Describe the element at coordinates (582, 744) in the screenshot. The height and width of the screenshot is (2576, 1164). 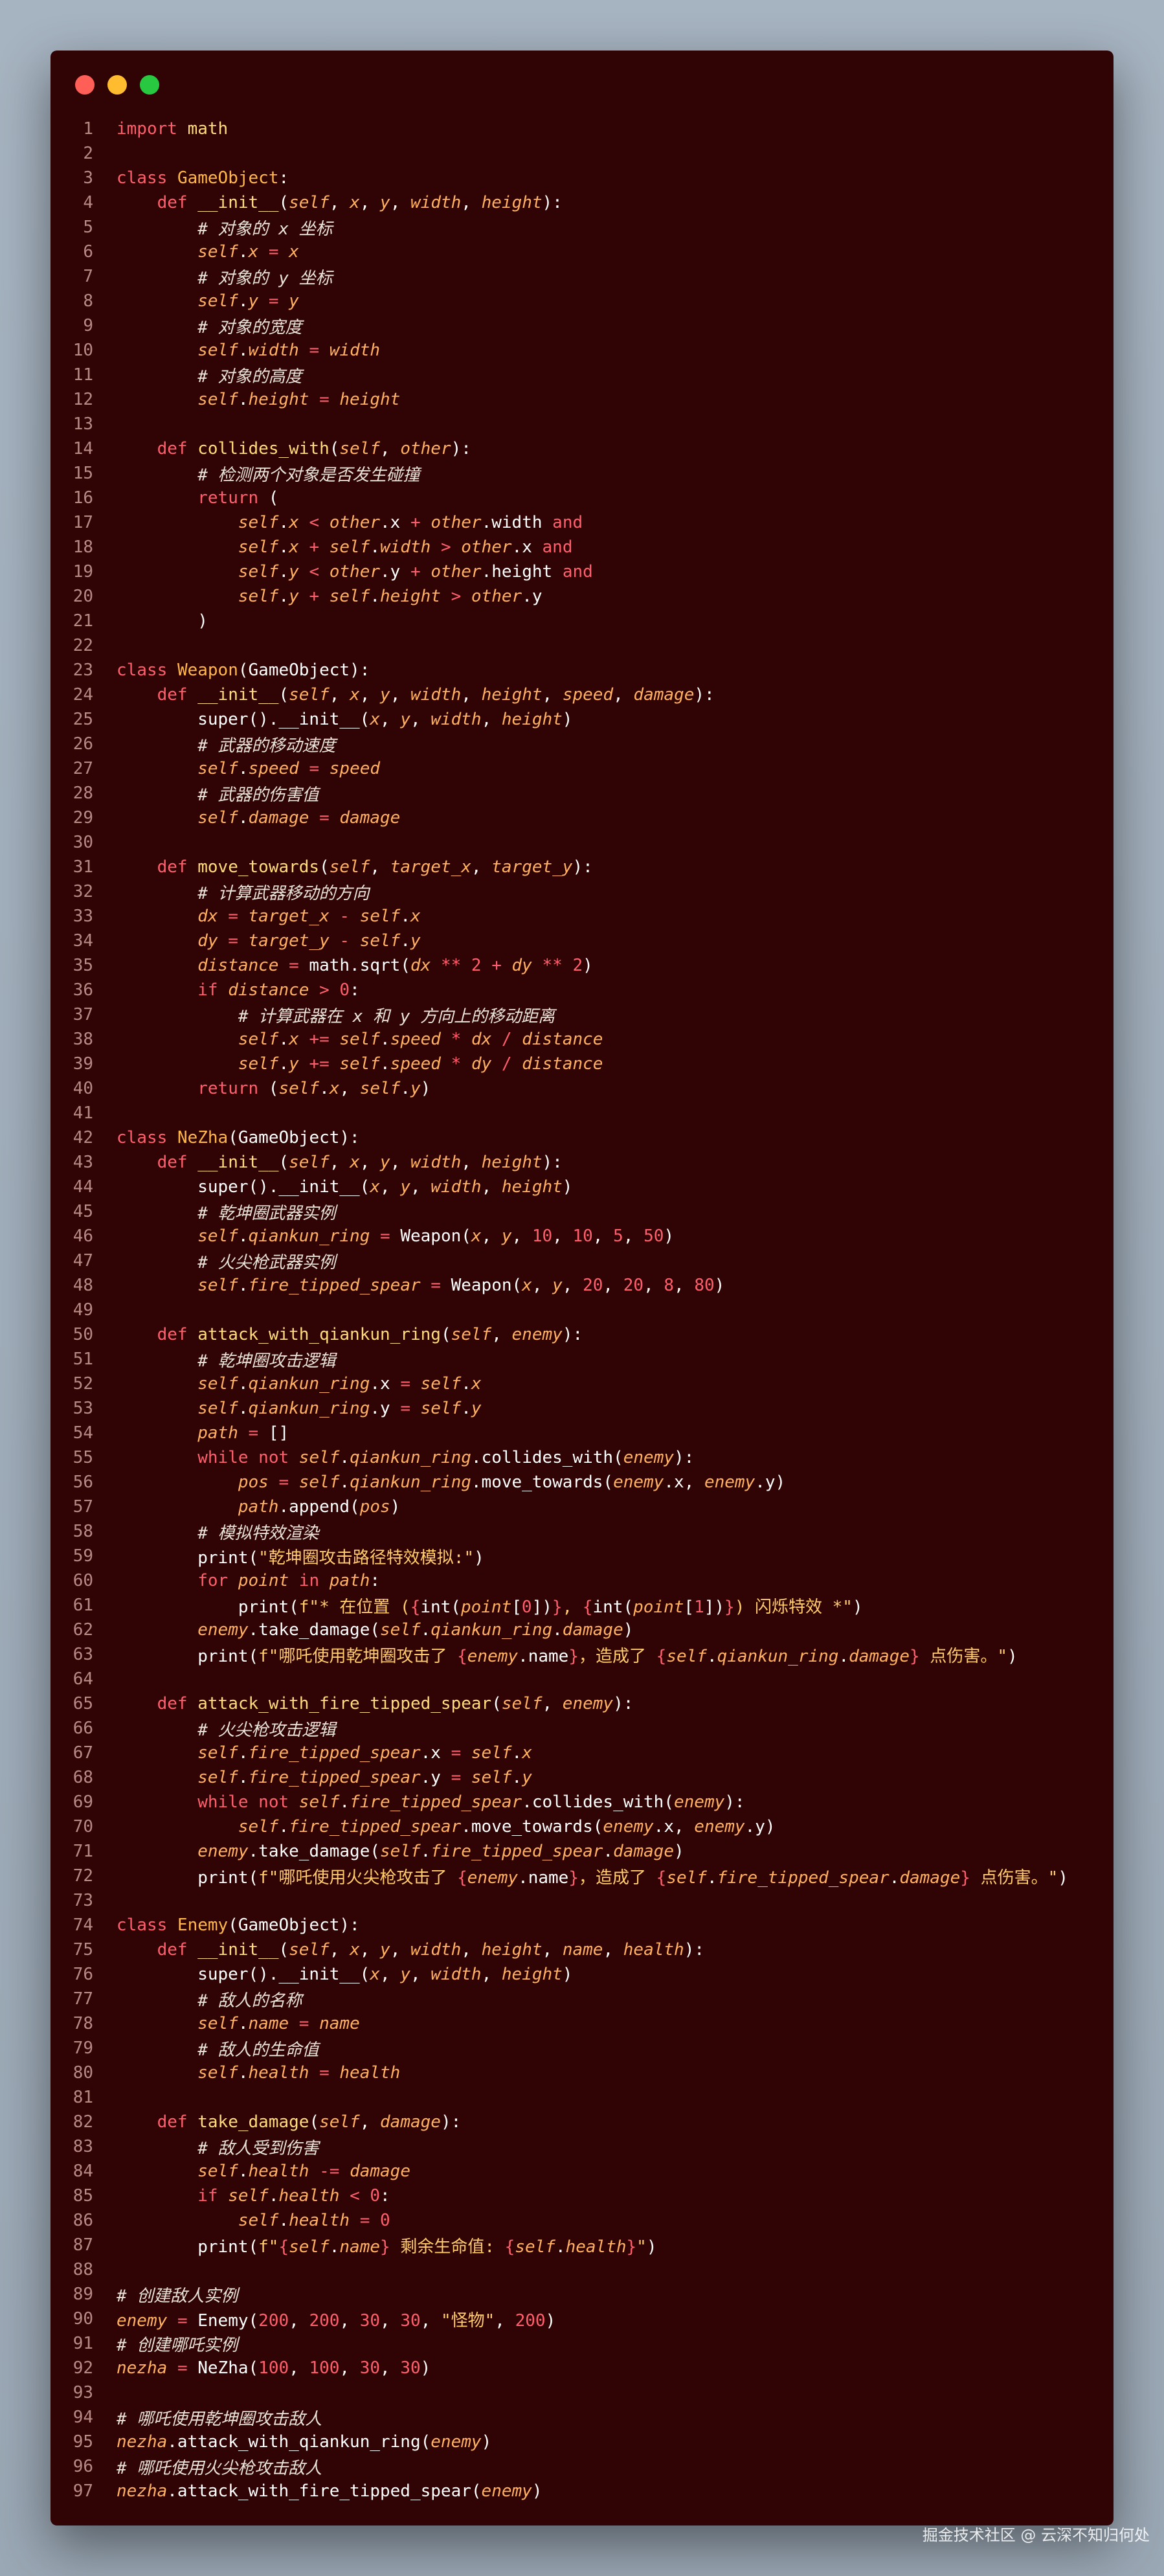
I see `code-line: 26 # 武器的移动速度` at that location.